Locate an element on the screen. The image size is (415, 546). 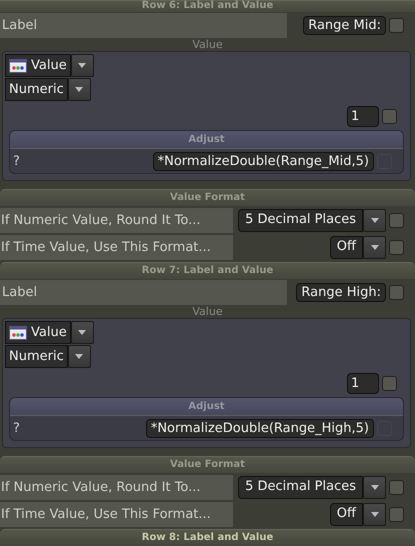
section-header: Row 8: Label and Value is located at coordinates (207, 537).